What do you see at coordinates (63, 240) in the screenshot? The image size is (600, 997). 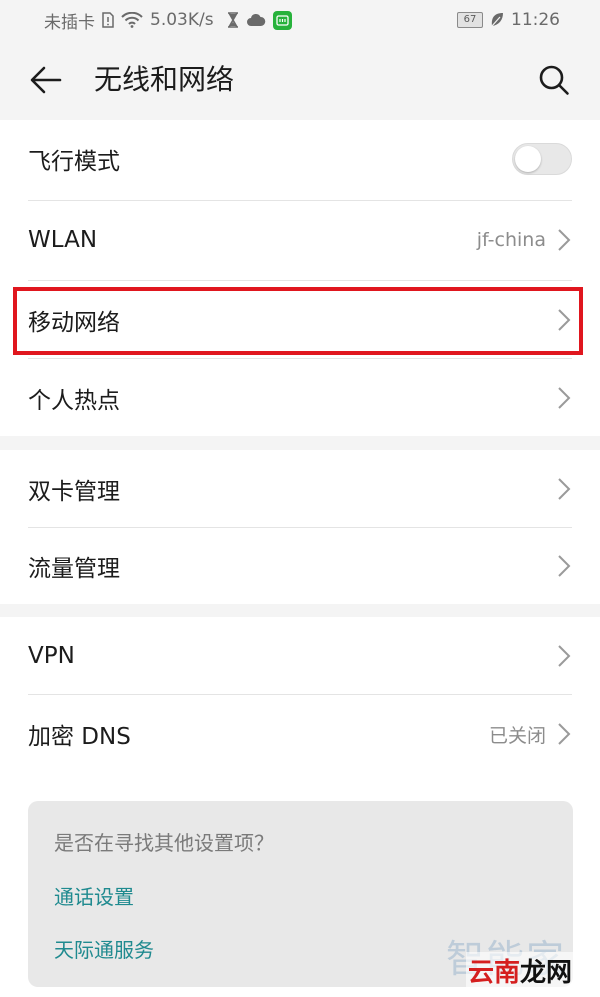 I see `wlan-label: WLAN` at bounding box center [63, 240].